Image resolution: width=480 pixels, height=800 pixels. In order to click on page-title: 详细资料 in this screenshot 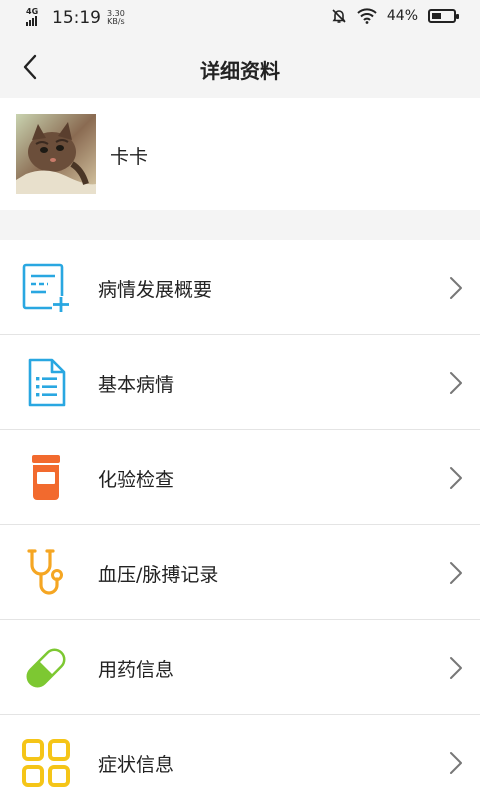, I will do `click(240, 71)`.